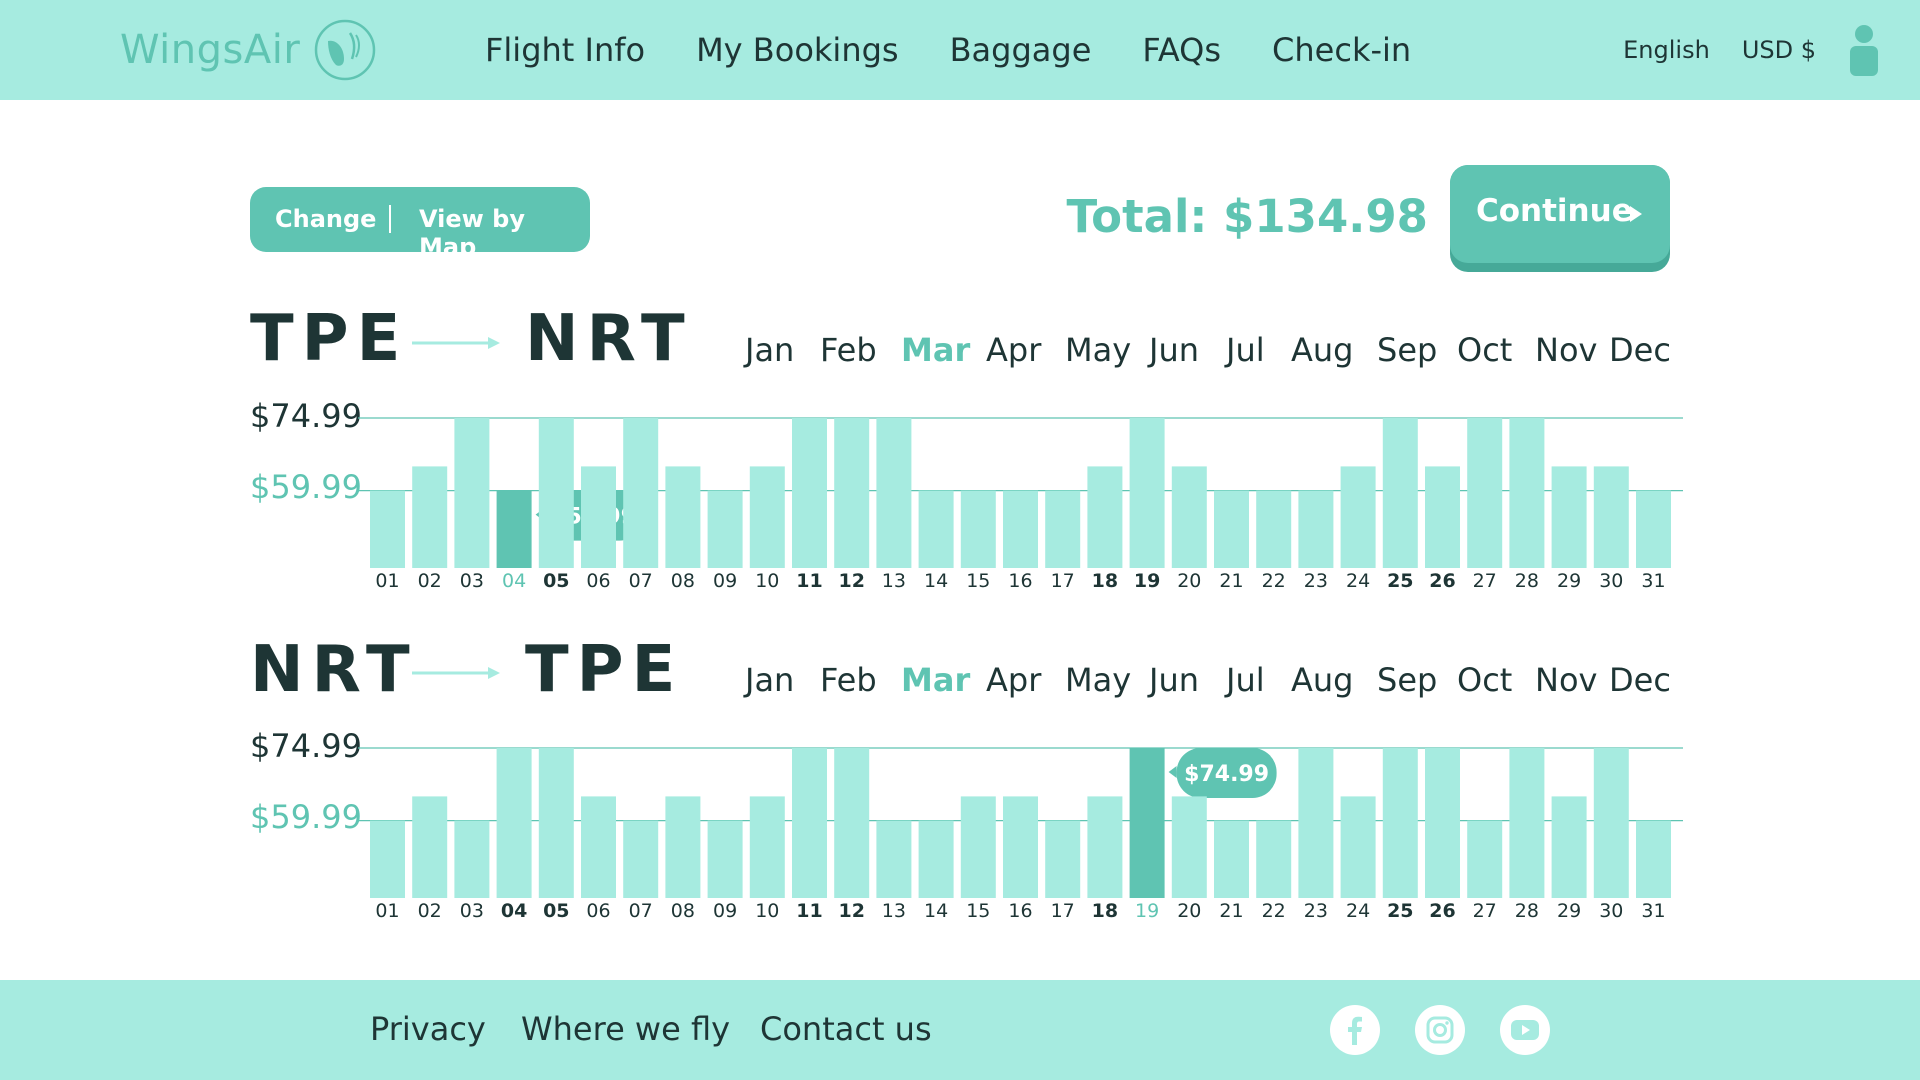  I want to click on facebook-icon, so click(1355, 1030).